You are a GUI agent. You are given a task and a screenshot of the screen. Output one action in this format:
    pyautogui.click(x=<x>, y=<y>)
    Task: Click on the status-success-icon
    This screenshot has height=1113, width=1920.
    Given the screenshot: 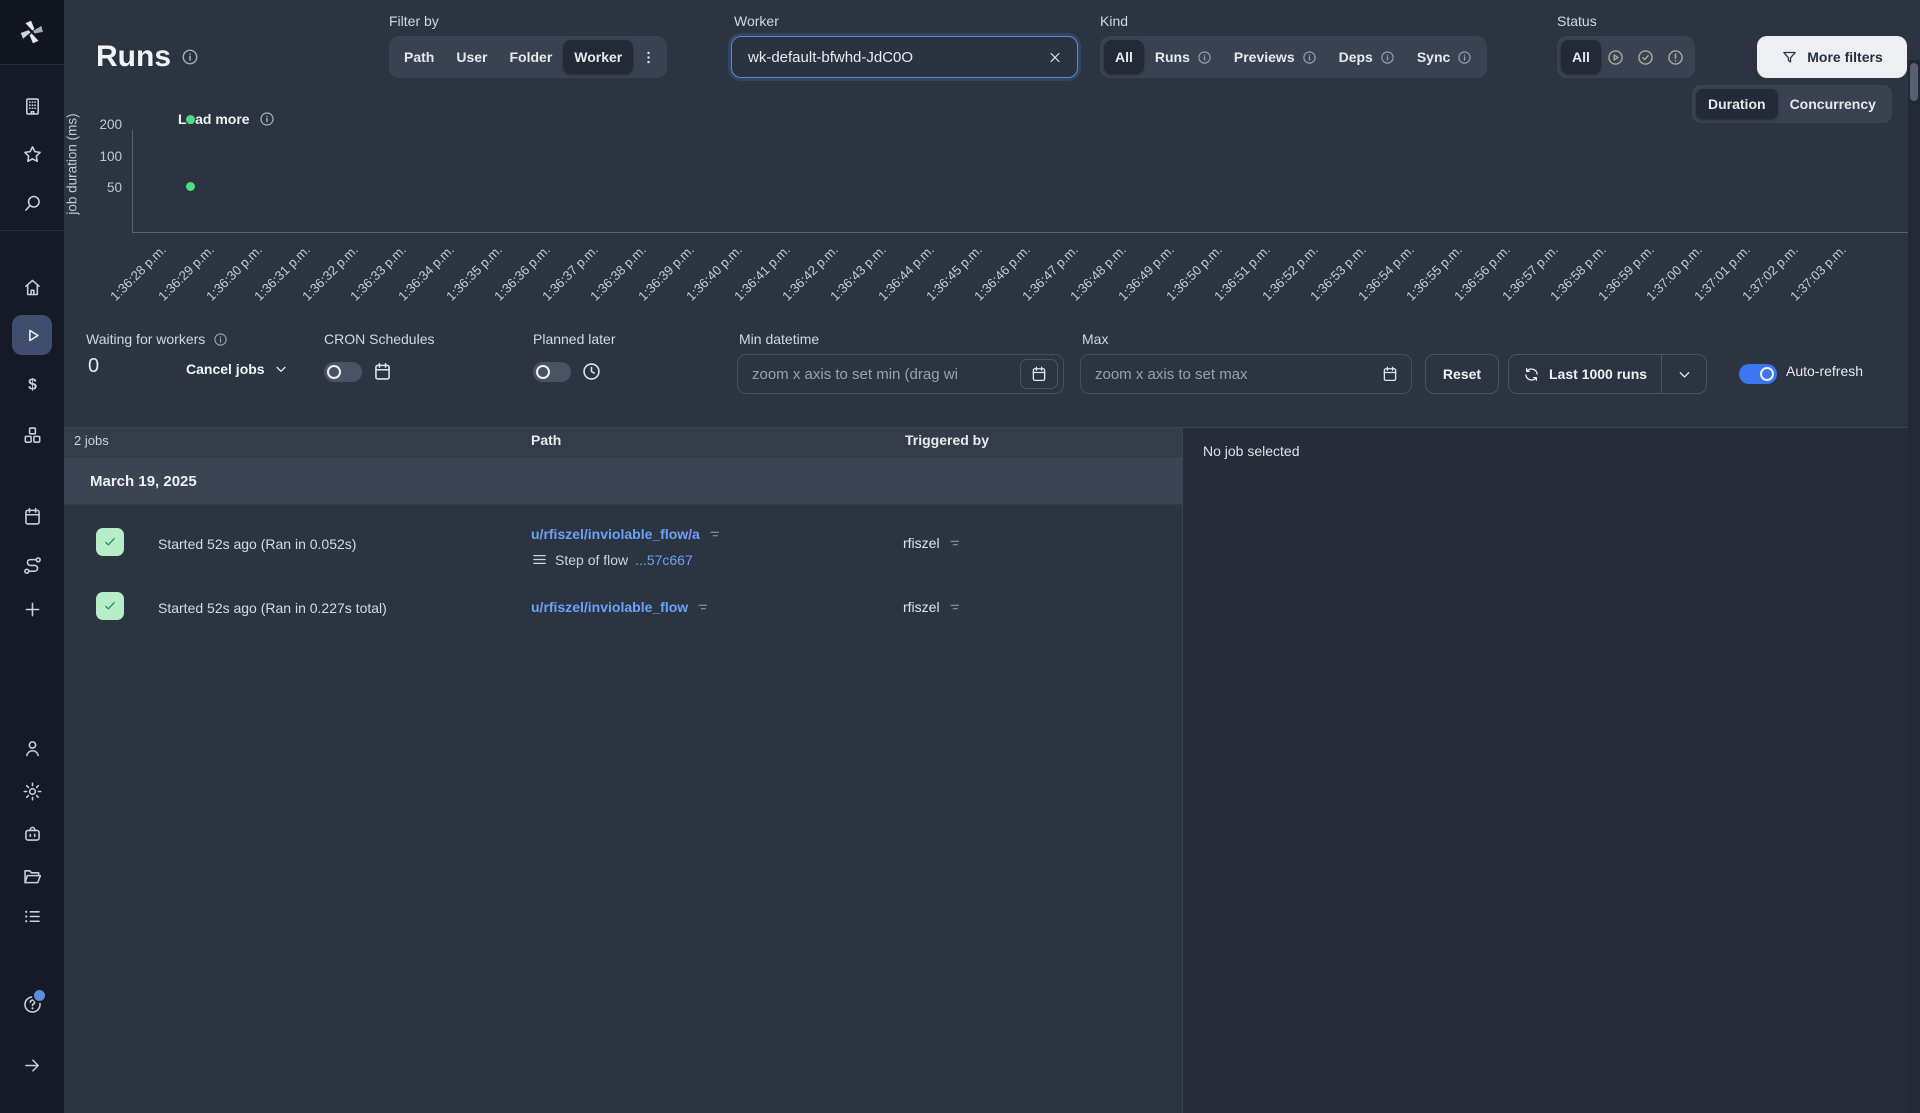 What is the action you would take?
    pyautogui.click(x=1646, y=57)
    